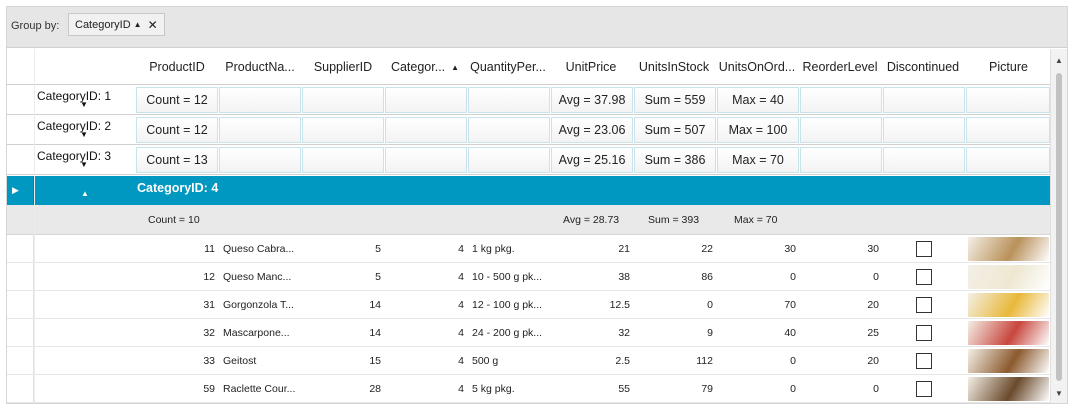  What do you see at coordinates (873, 333) in the screenshot?
I see `cell-reorderlevel: 25` at bounding box center [873, 333].